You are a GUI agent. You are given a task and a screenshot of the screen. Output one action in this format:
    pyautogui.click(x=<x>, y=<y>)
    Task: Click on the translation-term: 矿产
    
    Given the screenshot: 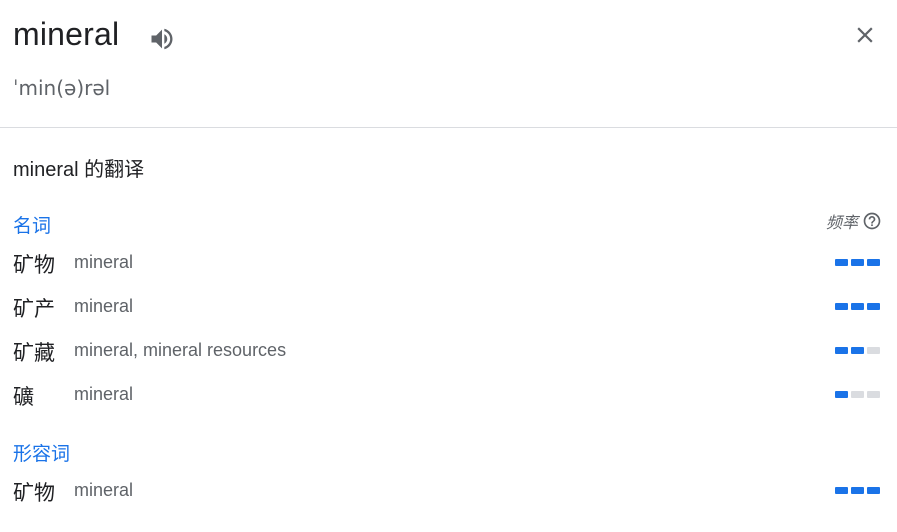 What is the action you would take?
    pyautogui.click(x=34, y=309)
    